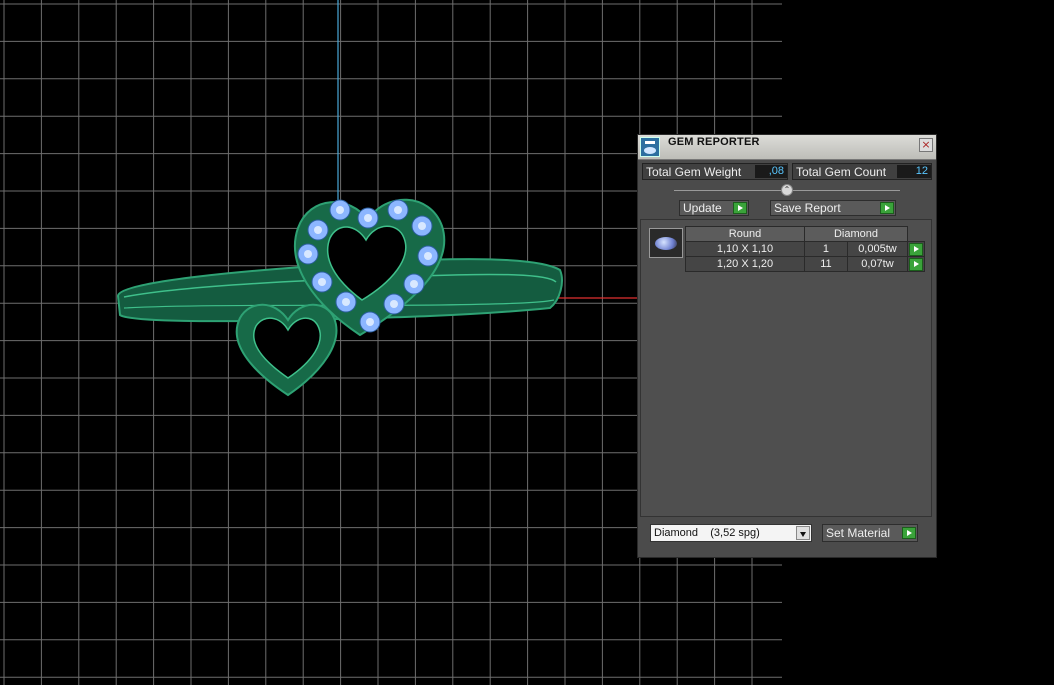 The height and width of the screenshot is (685, 1054). Describe the element at coordinates (787, 147) in the screenshot. I see `panel-titlebar: GEM REPORTER ×` at that location.